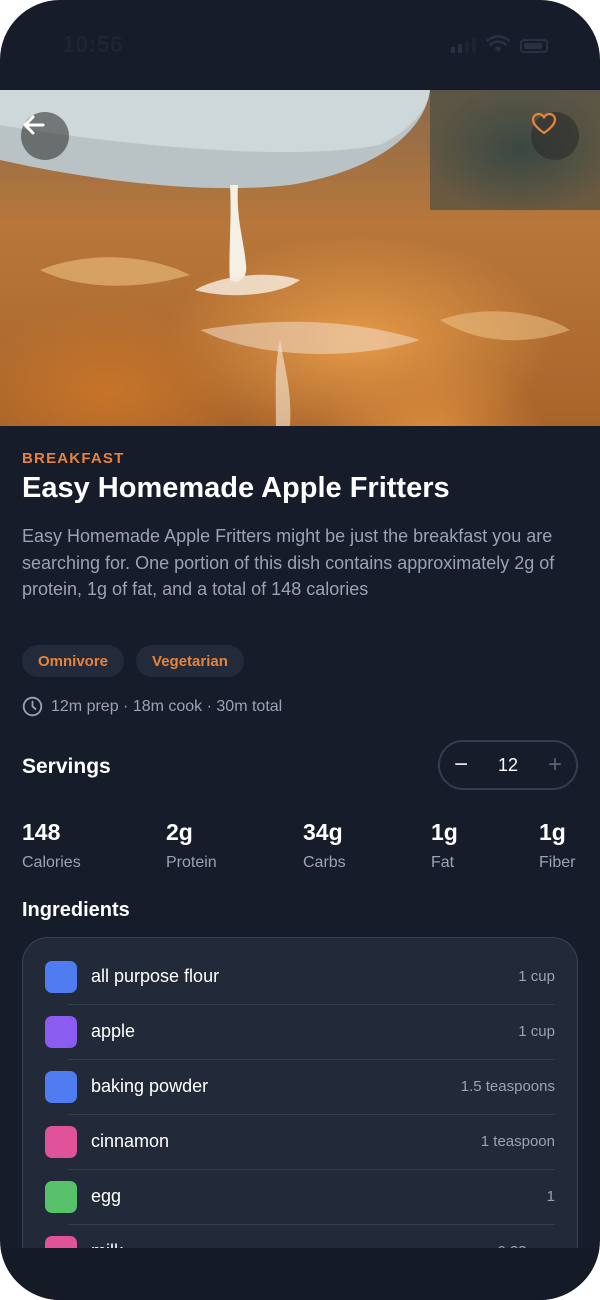 The width and height of the screenshot is (600, 1300). Describe the element at coordinates (106, 1196) in the screenshot. I see `ingredient-name: egg` at that location.